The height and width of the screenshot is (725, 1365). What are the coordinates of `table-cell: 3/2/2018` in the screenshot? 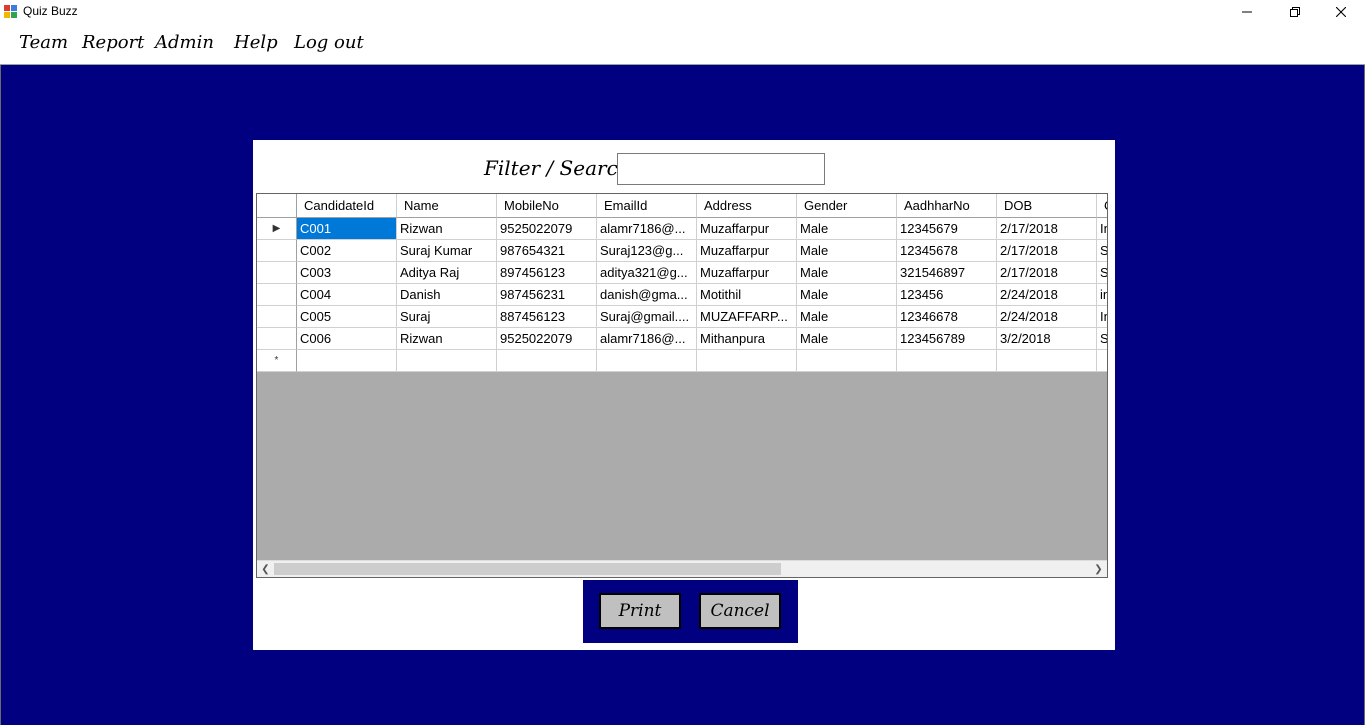 It's located at (1047, 339).